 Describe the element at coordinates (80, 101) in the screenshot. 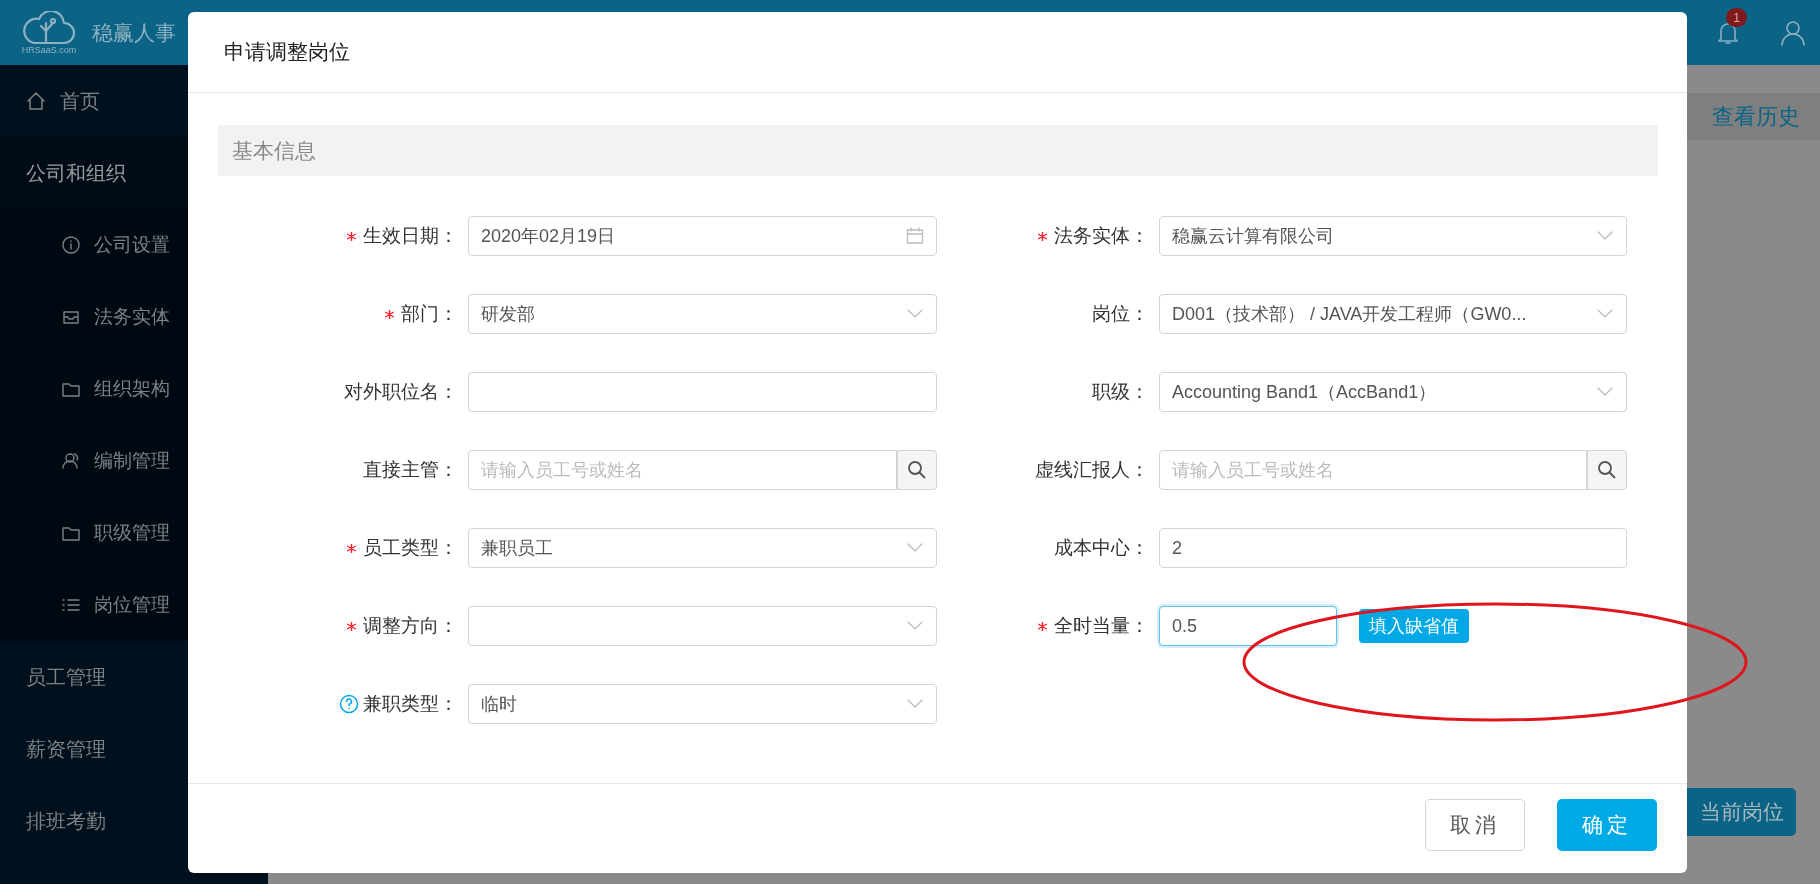

I see `menu-item: 首页` at that location.